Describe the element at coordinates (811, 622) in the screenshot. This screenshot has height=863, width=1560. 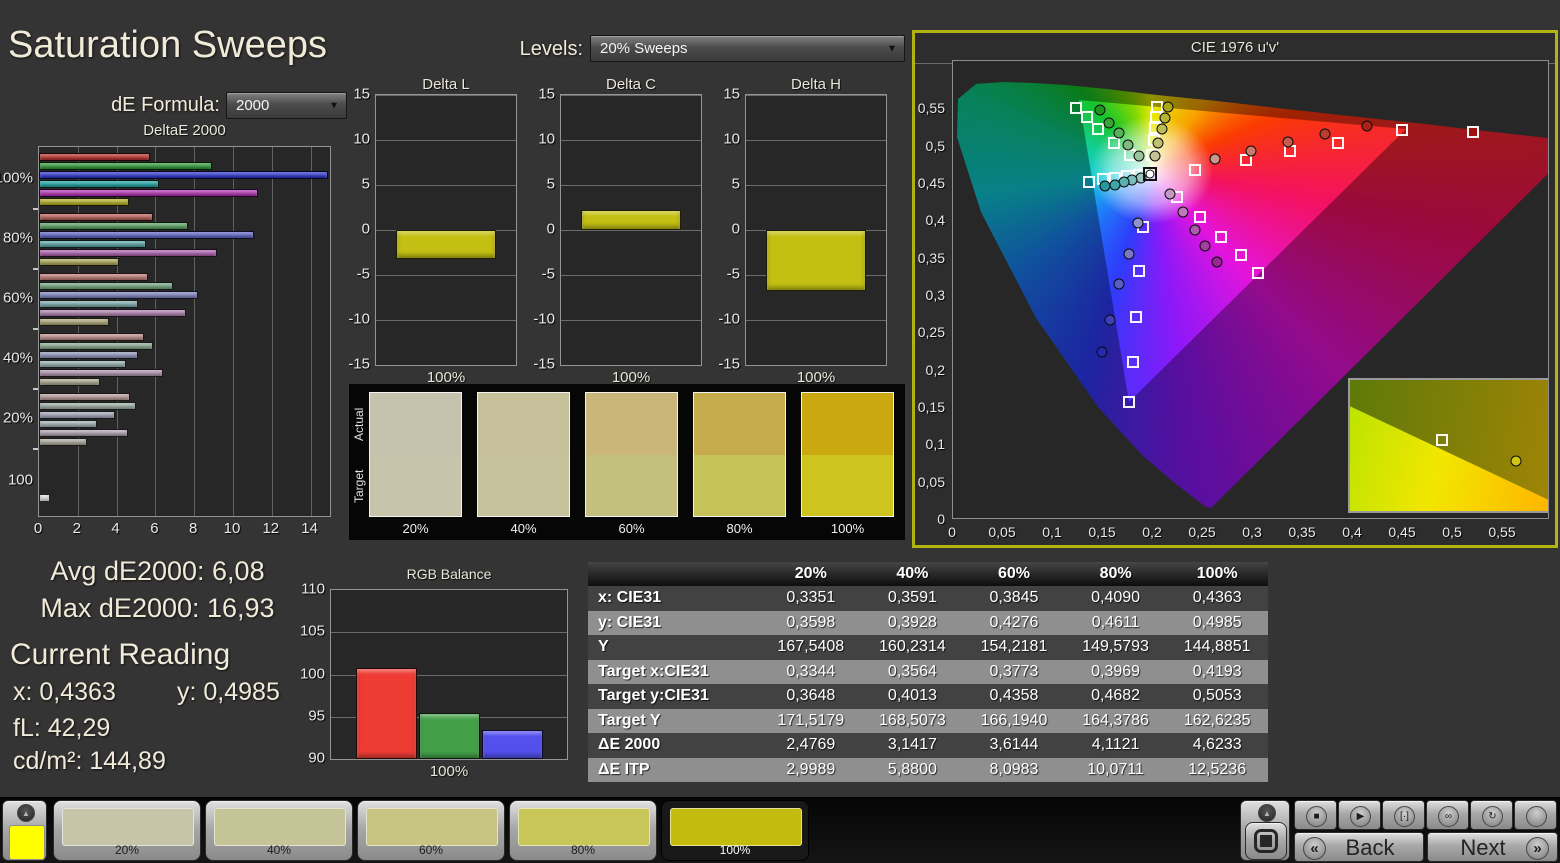
I see `table-value-cell: 0,3598` at that location.